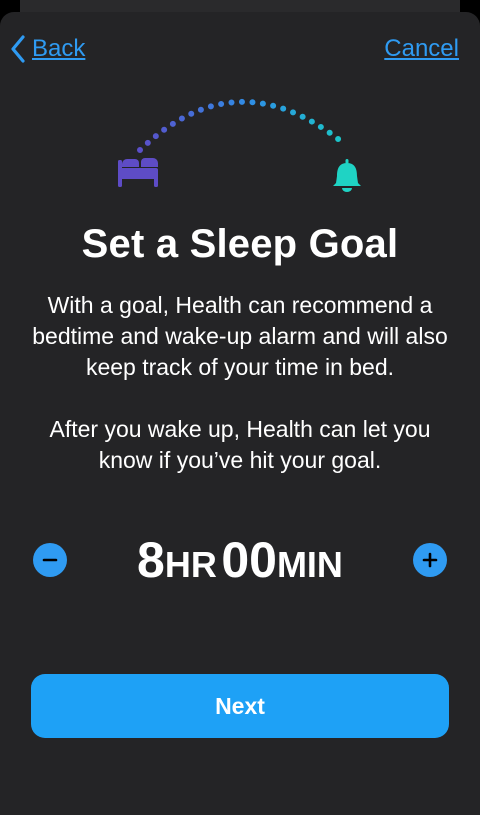 The image size is (480, 815). I want to click on plus-icon, so click(430, 560).